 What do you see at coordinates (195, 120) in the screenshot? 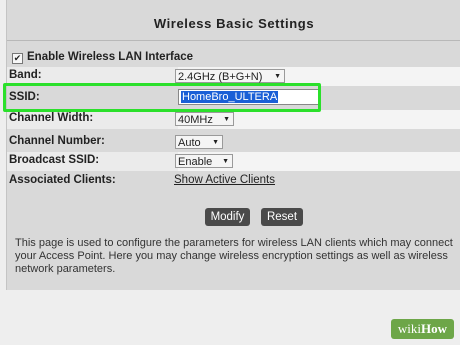
I see `channel-width-value: 40MHz` at bounding box center [195, 120].